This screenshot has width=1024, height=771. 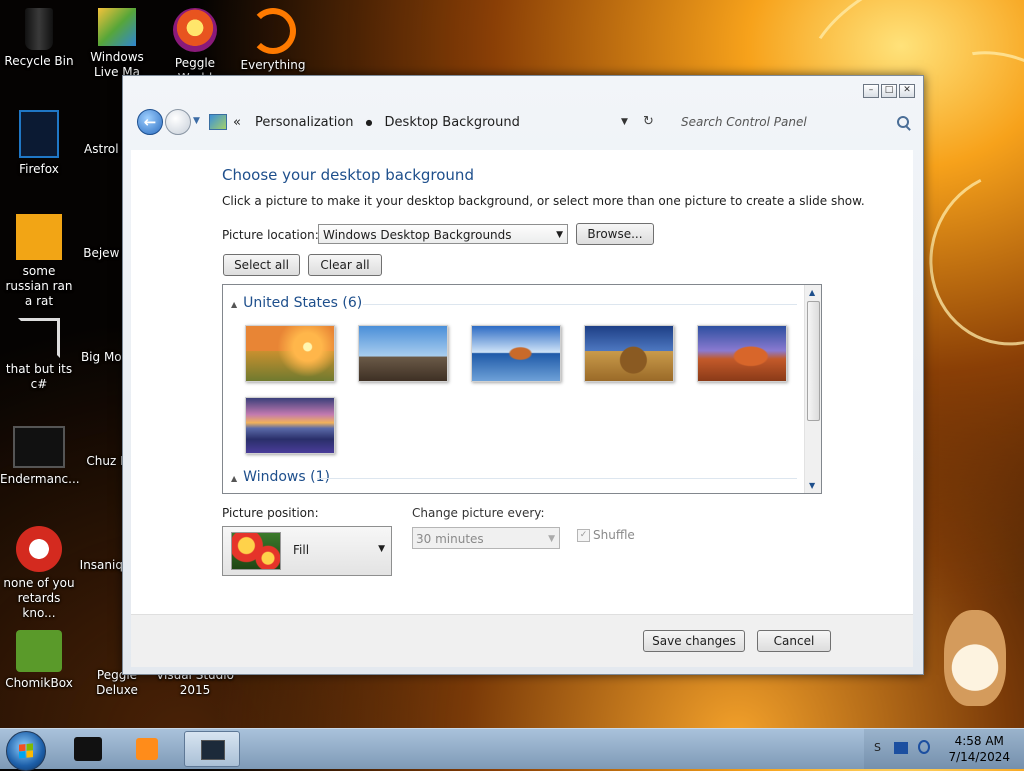 I want to click on notification-area: S 4:58 AM 7/14/2024, so click(x=944, y=749).